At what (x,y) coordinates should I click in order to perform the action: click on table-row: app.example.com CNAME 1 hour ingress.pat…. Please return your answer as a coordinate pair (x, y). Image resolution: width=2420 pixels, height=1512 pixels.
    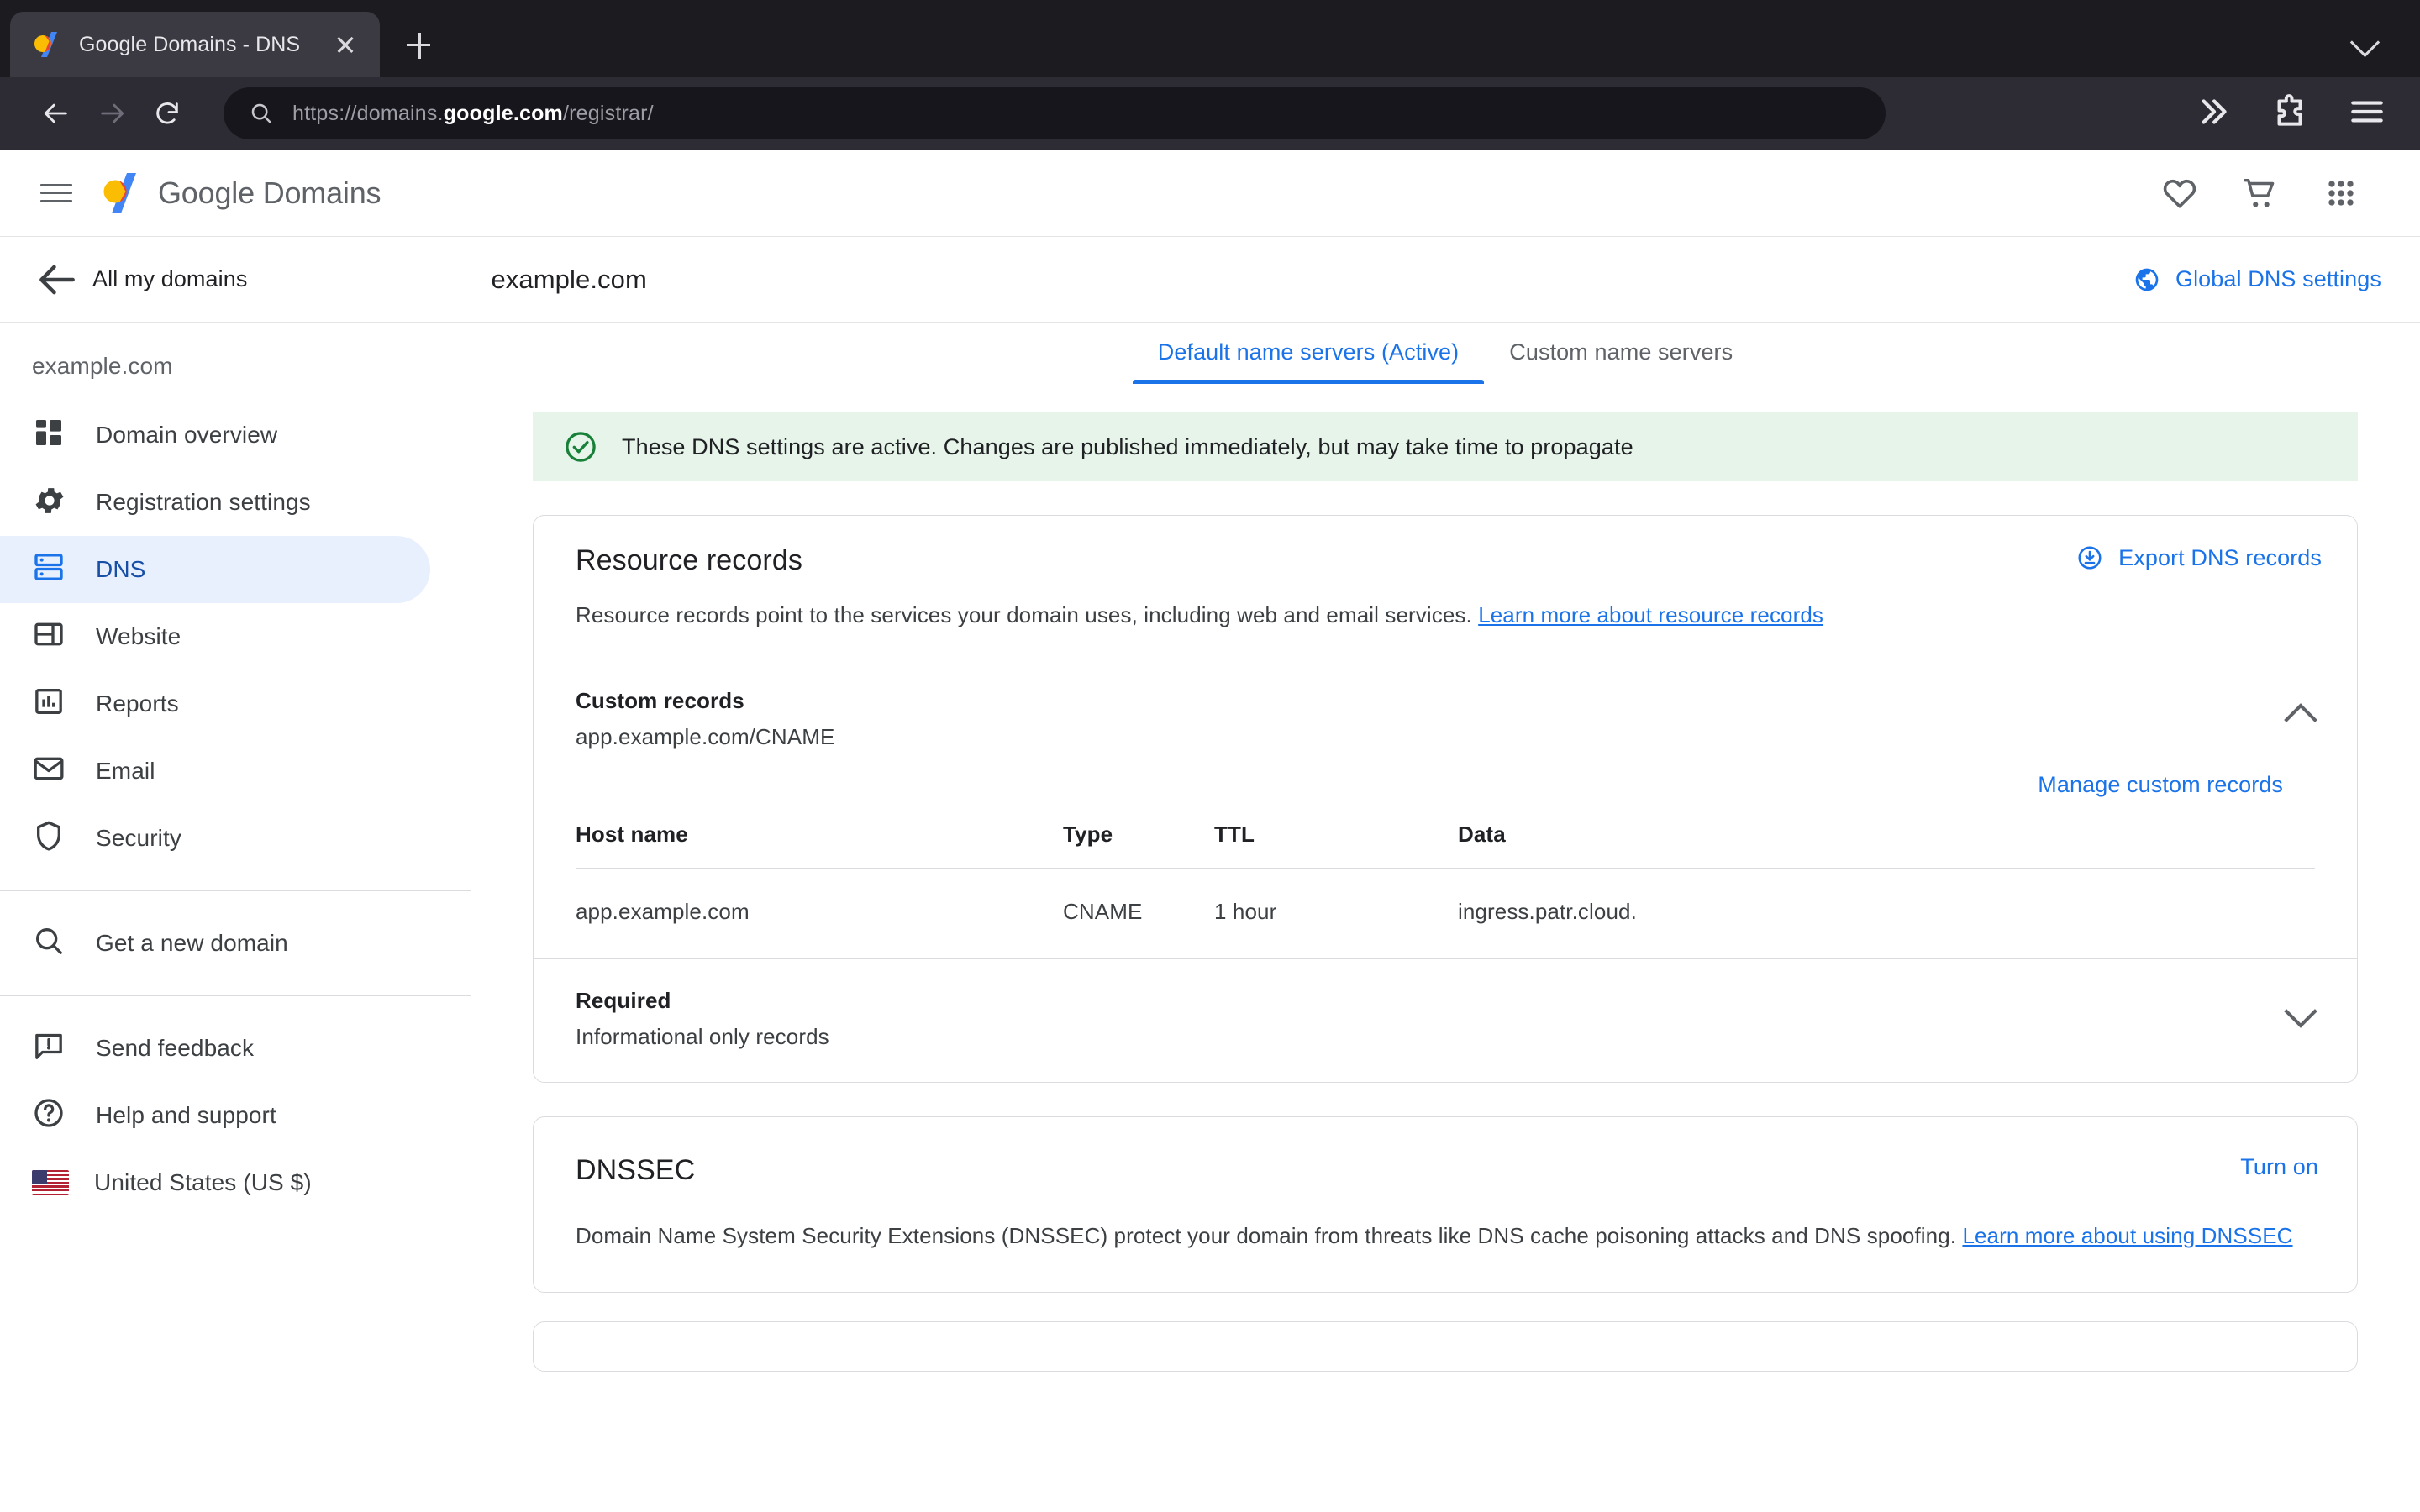
    Looking at the image, I should click on (1445, 914).